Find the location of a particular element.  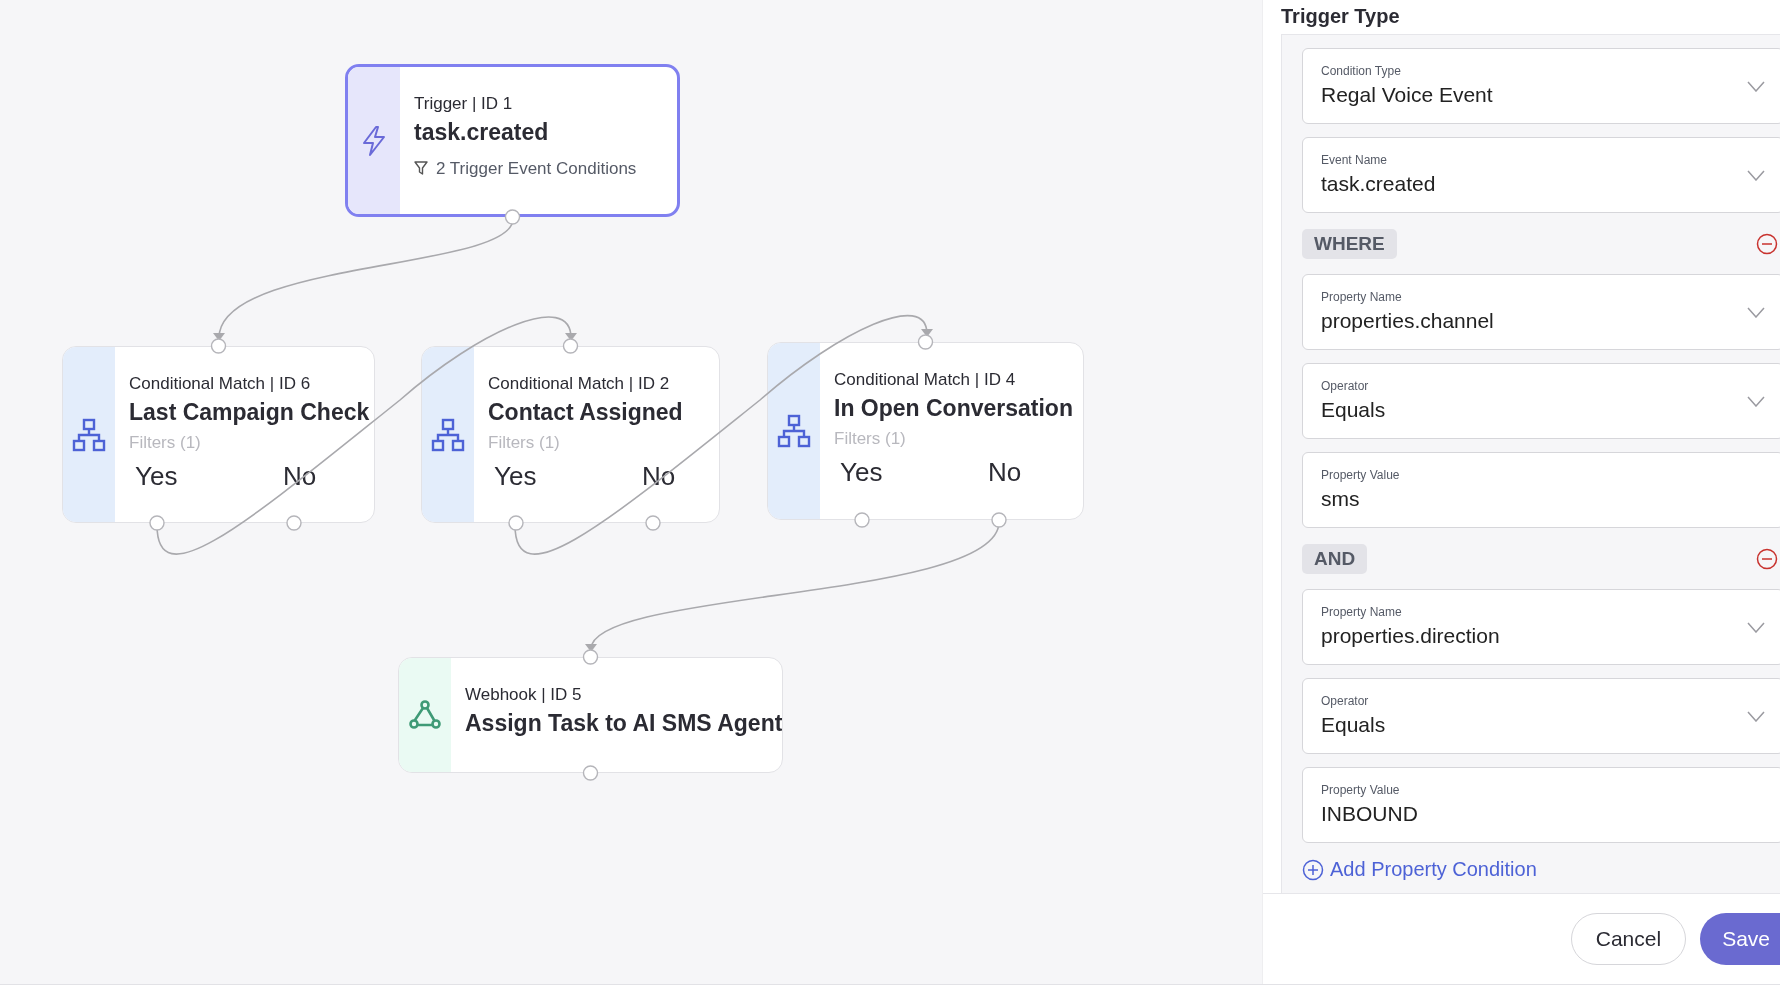

dropdown-field: Property Name properties.channel is located at coordinates (1541, 312).